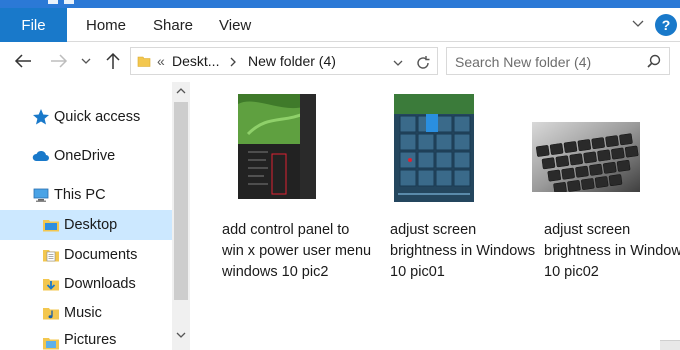 Image resolution: width=680 pixels, height=350 pixels. Describe the element at coordinates (106, 25) in the screenshot. I see `tab-home: Home` at that location.